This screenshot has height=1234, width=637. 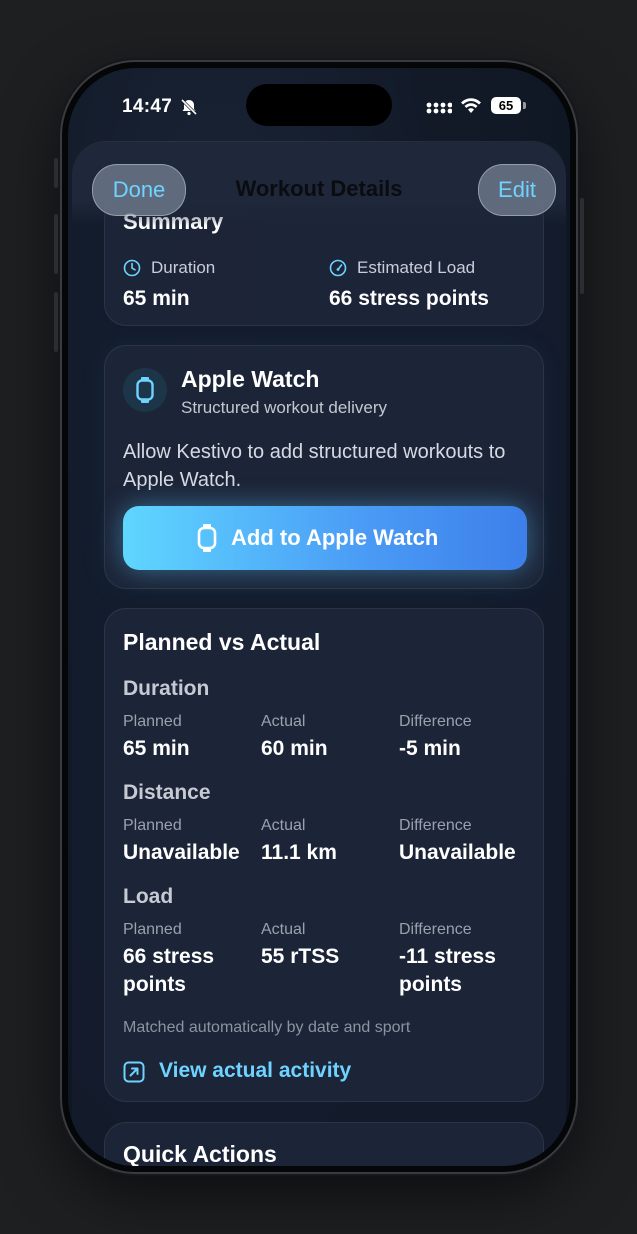 I want to click on cellular-signal-icon, so click(x=439, y=108).